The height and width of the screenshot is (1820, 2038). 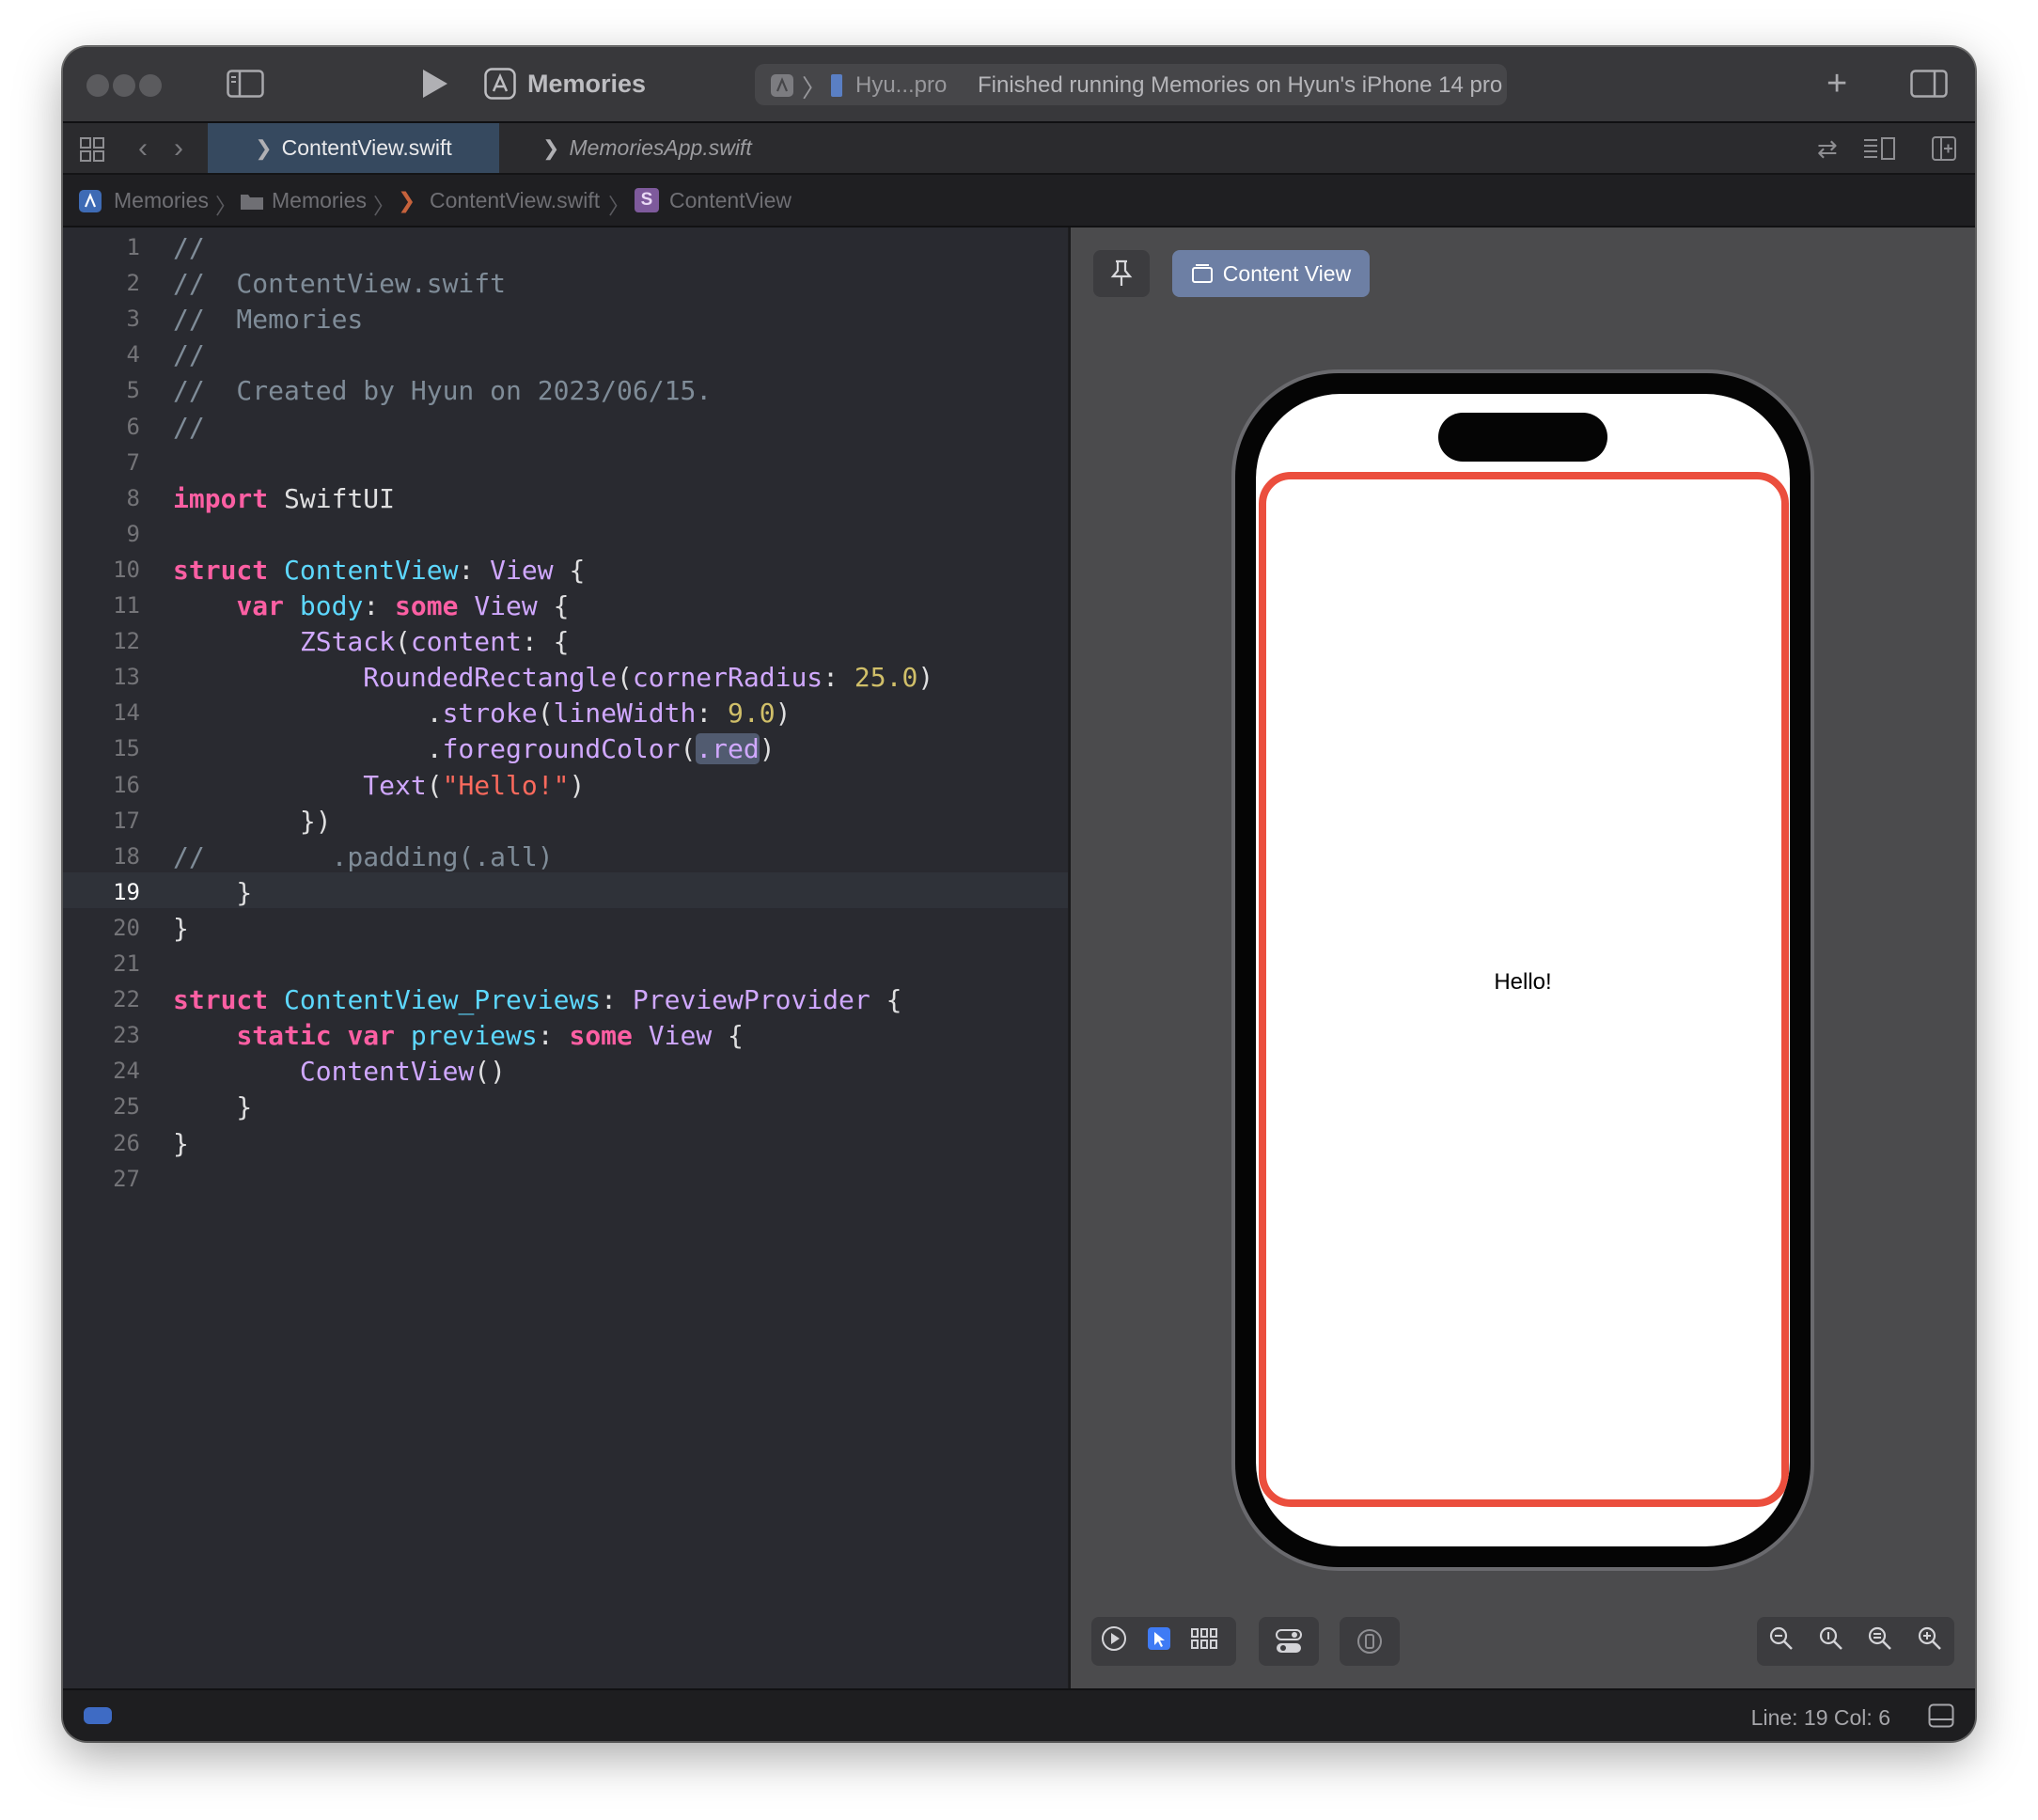 What do you see at coordinates (901, 85) in the screenshot?
I see `run-destination: Hyu...pro` at bounding box center [901, 85].